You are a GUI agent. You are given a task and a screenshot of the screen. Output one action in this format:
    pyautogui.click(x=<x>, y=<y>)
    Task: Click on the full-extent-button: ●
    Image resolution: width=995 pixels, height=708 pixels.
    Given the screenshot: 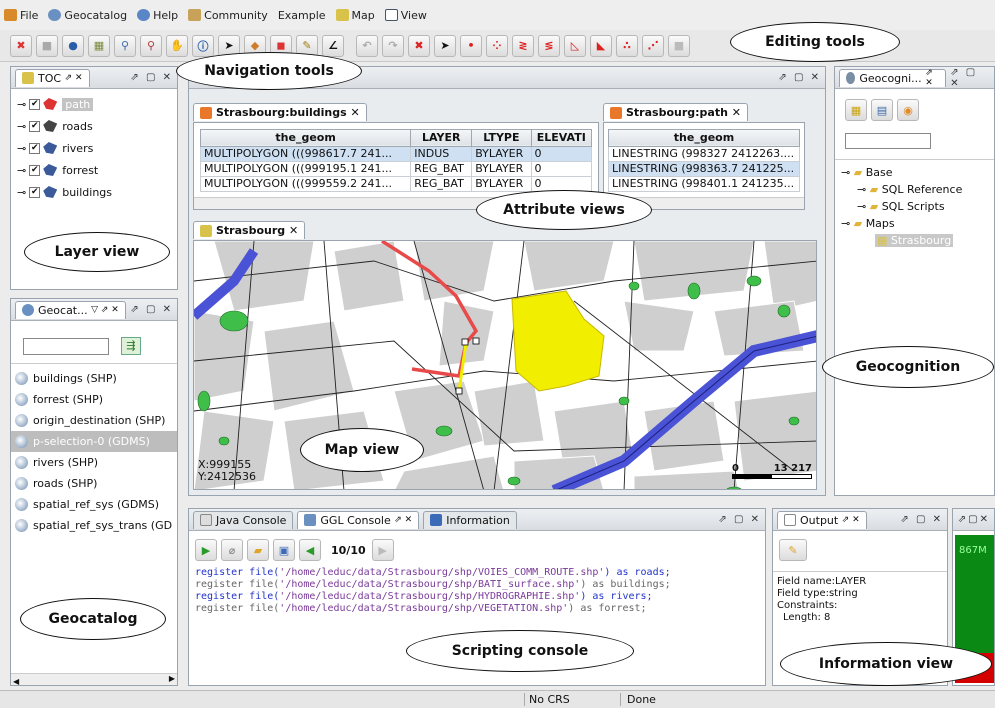 What is the action you would take?
    pyautogui.click(x=73, y=45)
    